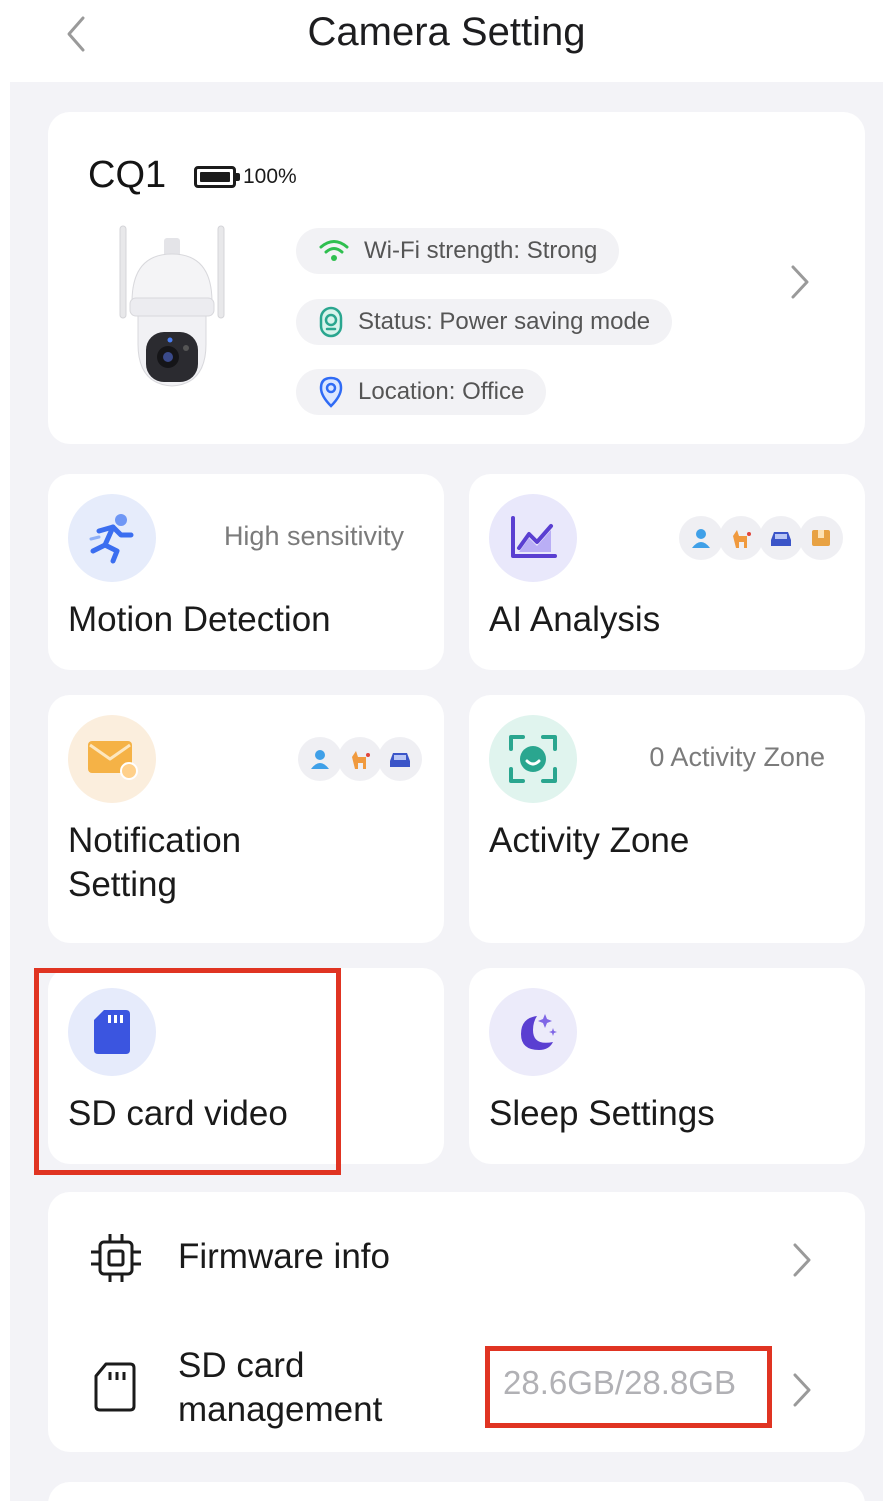  Describe the element at coordinates (154, 863) in the screenshot. I see `notification-setting-label: Notification Setting` at that location.